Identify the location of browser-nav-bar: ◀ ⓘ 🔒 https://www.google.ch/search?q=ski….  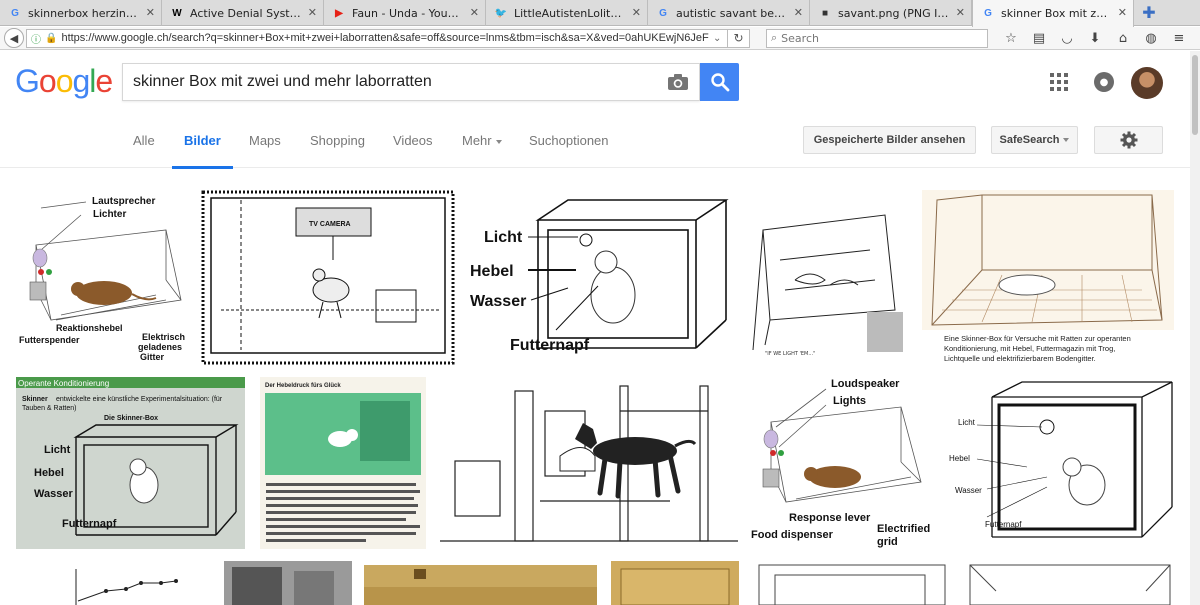
(600, 38).